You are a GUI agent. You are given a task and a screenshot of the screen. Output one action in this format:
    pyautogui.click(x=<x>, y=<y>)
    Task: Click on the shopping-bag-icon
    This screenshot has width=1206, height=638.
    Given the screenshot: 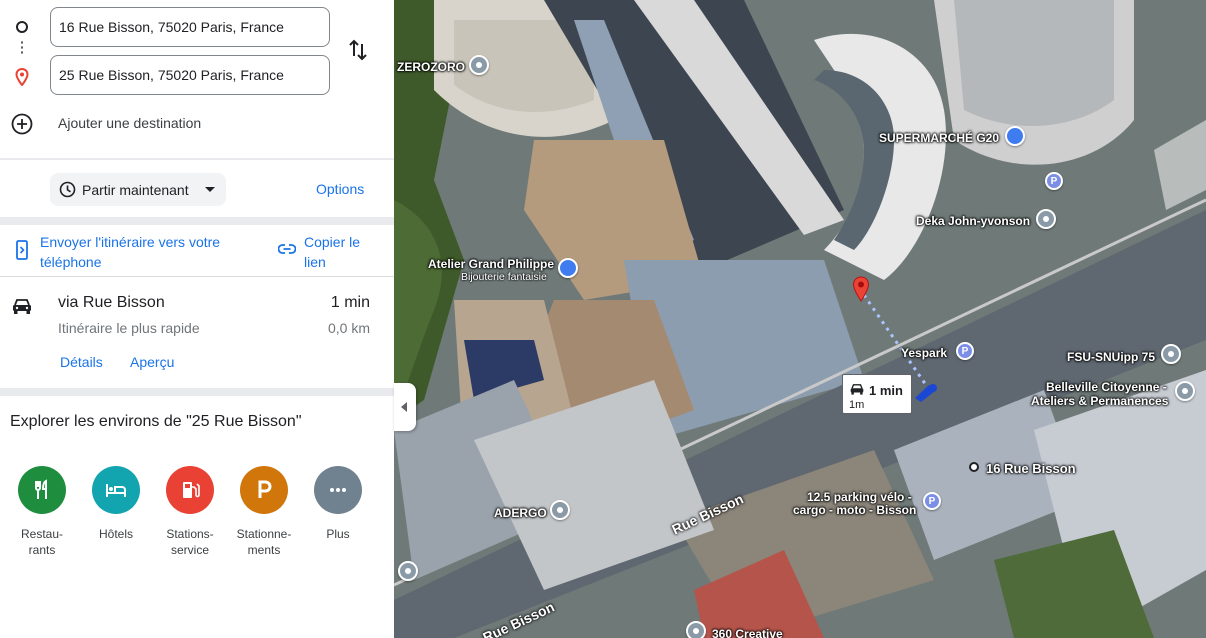 What is the action you would take?
    pyautogui.click(x=568, y=268)
    